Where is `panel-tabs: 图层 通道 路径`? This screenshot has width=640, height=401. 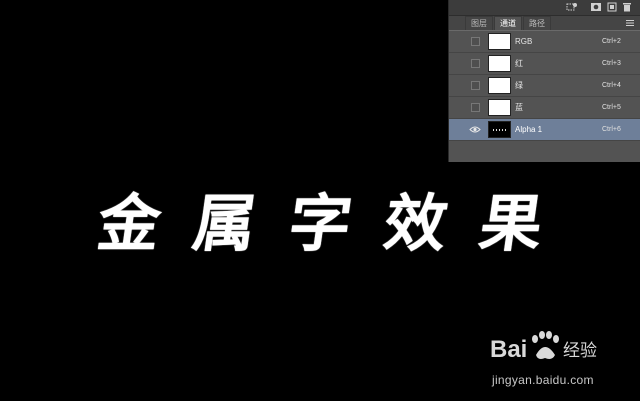
panel-tabs: 图层 通道 路径 is located at coordinates (544, 23).